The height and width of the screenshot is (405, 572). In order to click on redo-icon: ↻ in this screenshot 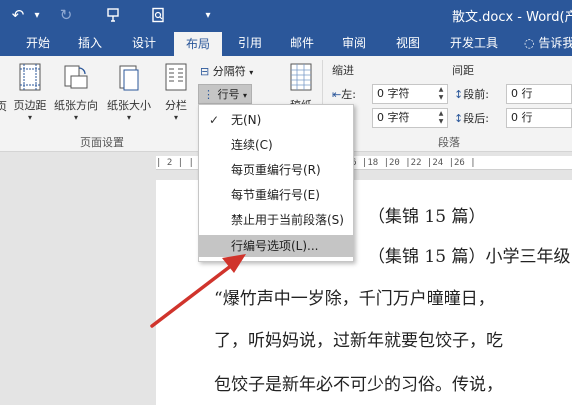, I will do `click(66, 15)`.